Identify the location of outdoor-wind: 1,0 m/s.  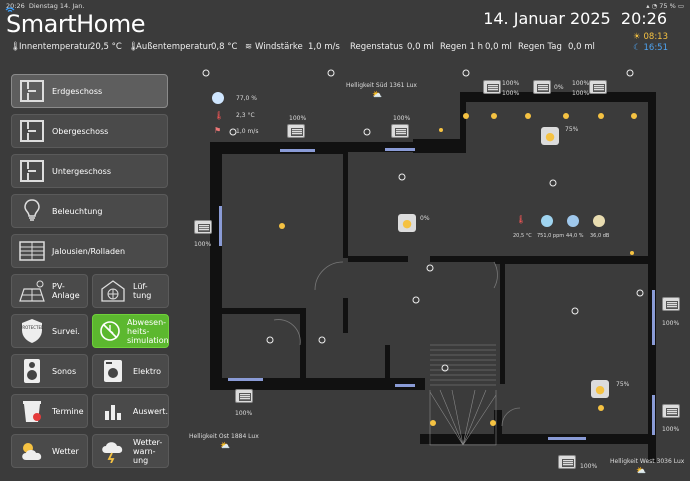
(247, 131).